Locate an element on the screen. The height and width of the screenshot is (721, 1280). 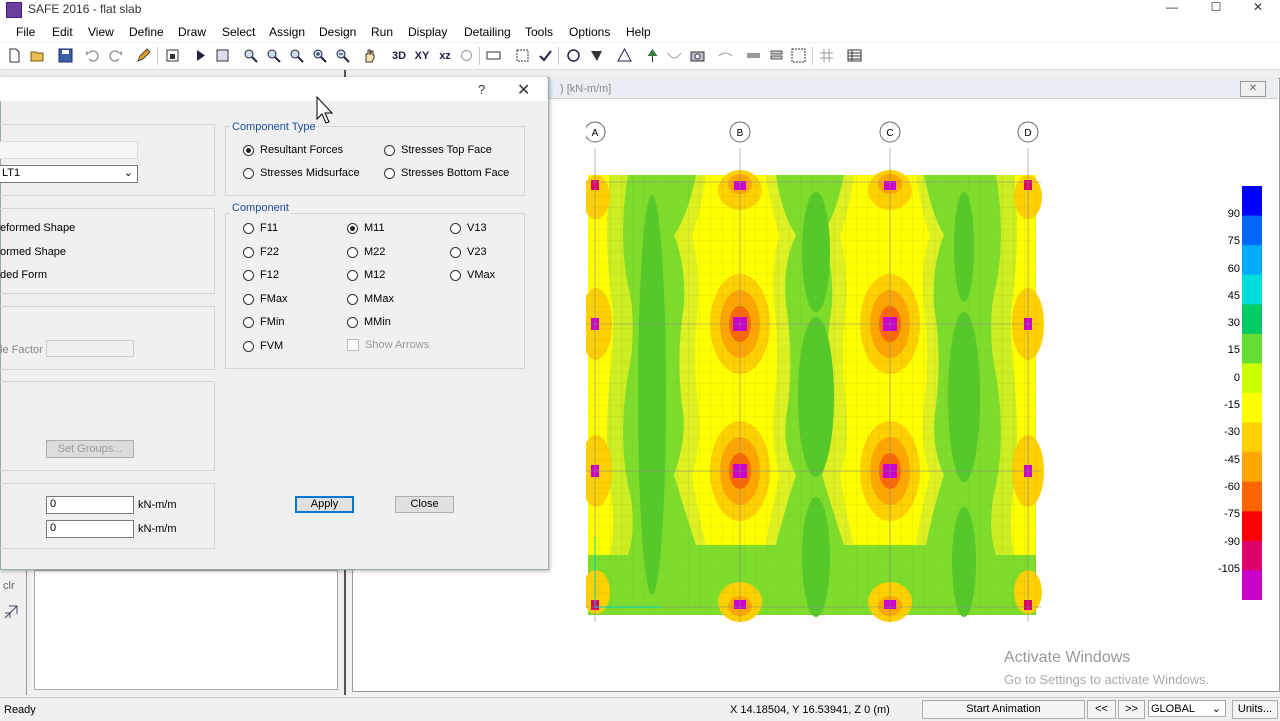
contour-range-max-input: 0 is located at coordinates (90, 505).